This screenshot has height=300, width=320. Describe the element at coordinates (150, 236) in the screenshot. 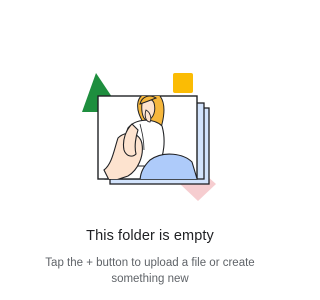

I see `empty-state-title: This folder is empty` at that location.